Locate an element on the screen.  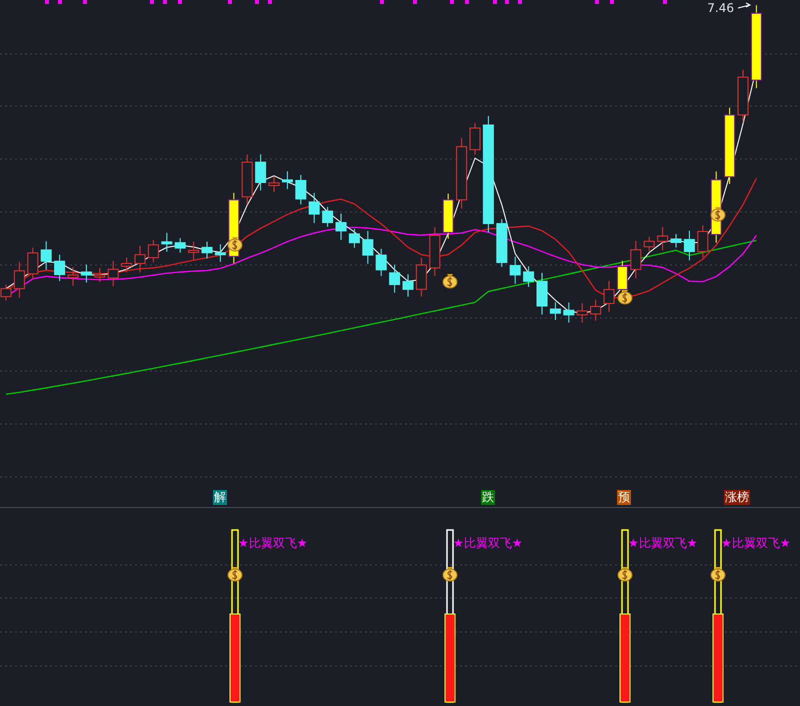
signal-tag: 跌 is located at coordinates (488, 497).